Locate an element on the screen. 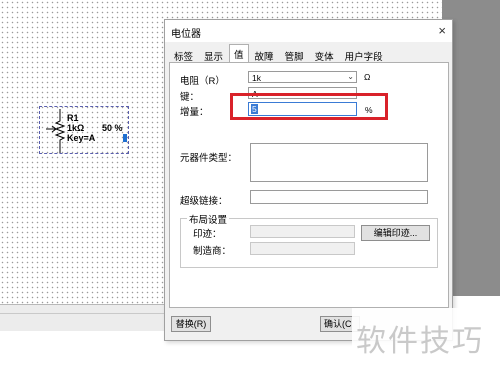  component-percent: 50 % is located at coordinates (112, 128).